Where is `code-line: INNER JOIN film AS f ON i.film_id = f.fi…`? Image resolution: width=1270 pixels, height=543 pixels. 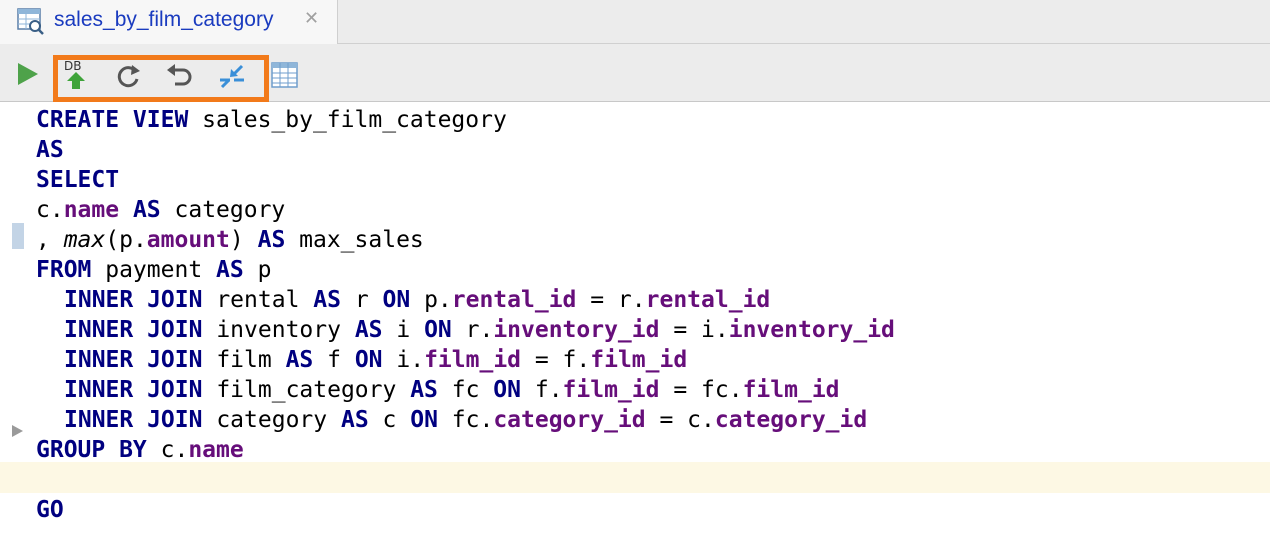
code-line: INNER JOIN film AS f ON i.film_id = f.fi… is located at coordinates (376, 360).